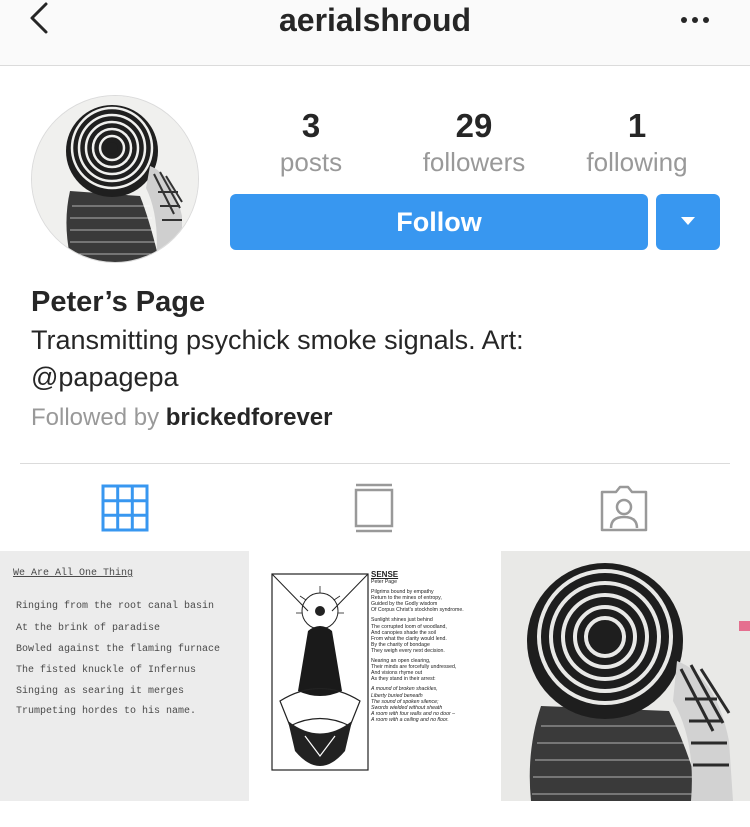  What do you see at coordinates (410, 719) in the screenshot?
I see `poem-line: A room with a ceiling and no floor.` at bounding box center [410, 719].